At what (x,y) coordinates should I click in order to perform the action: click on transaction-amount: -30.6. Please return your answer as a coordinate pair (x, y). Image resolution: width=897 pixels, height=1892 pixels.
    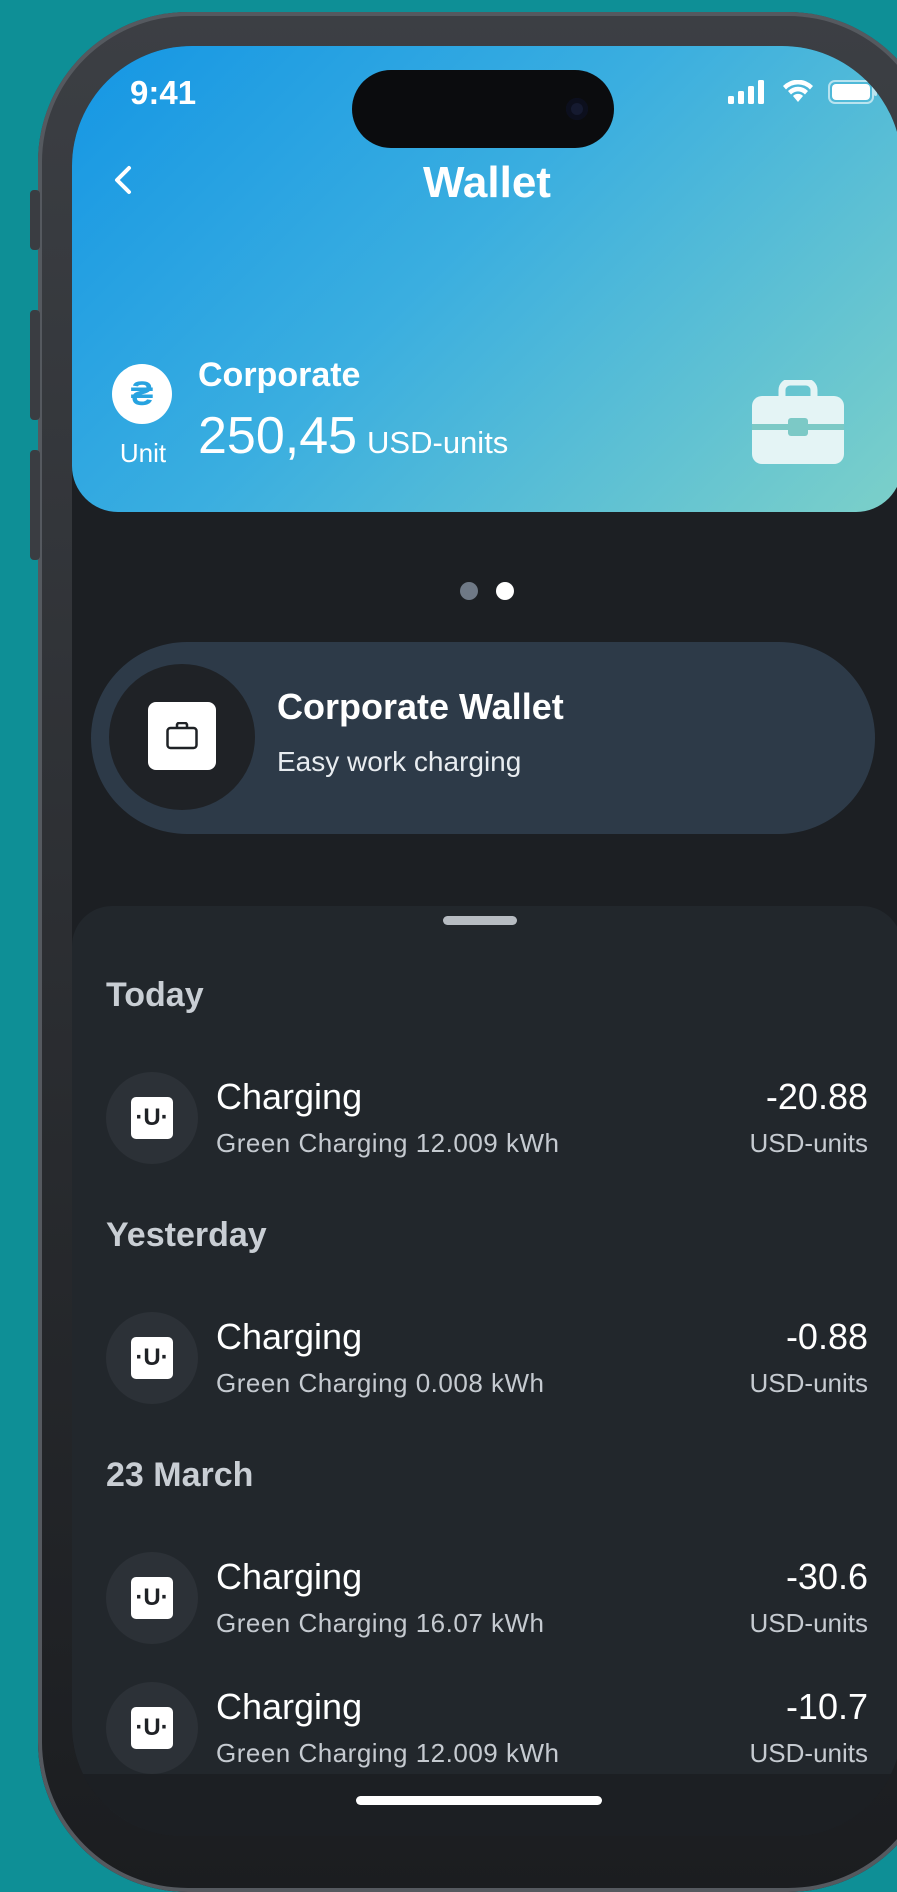
    Looking at the image, I should click on (826, 1576).